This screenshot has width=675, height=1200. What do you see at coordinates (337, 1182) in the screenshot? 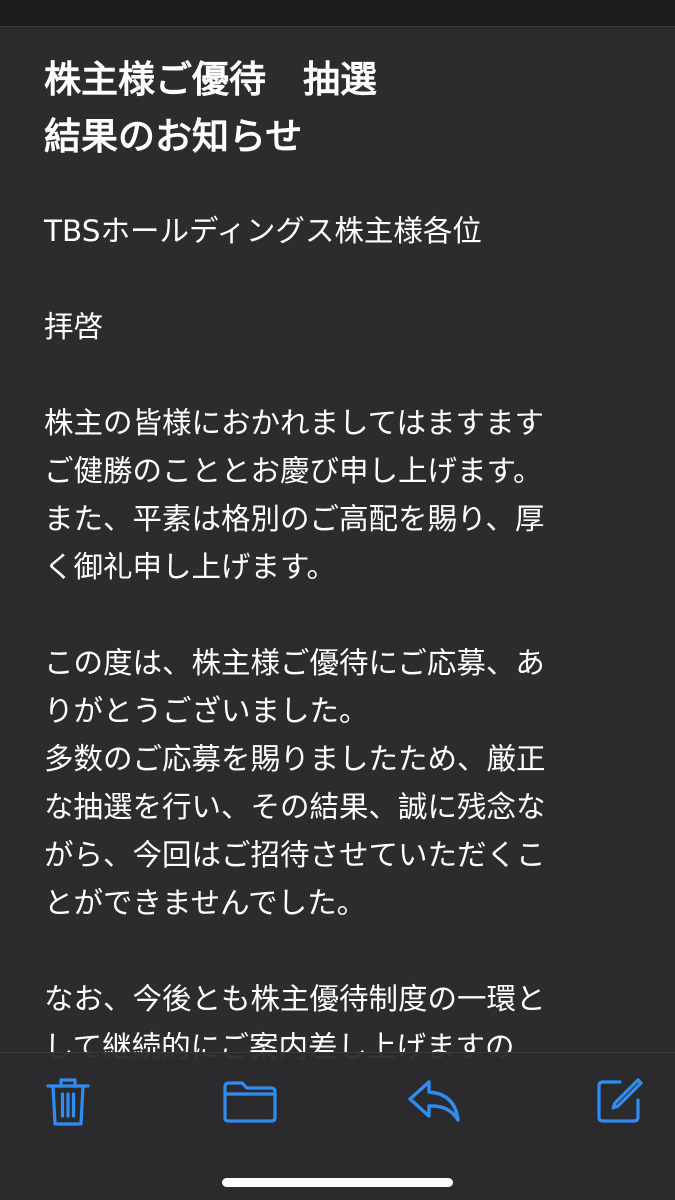
I see `home-indicator` at bounding box center [337, 1182].